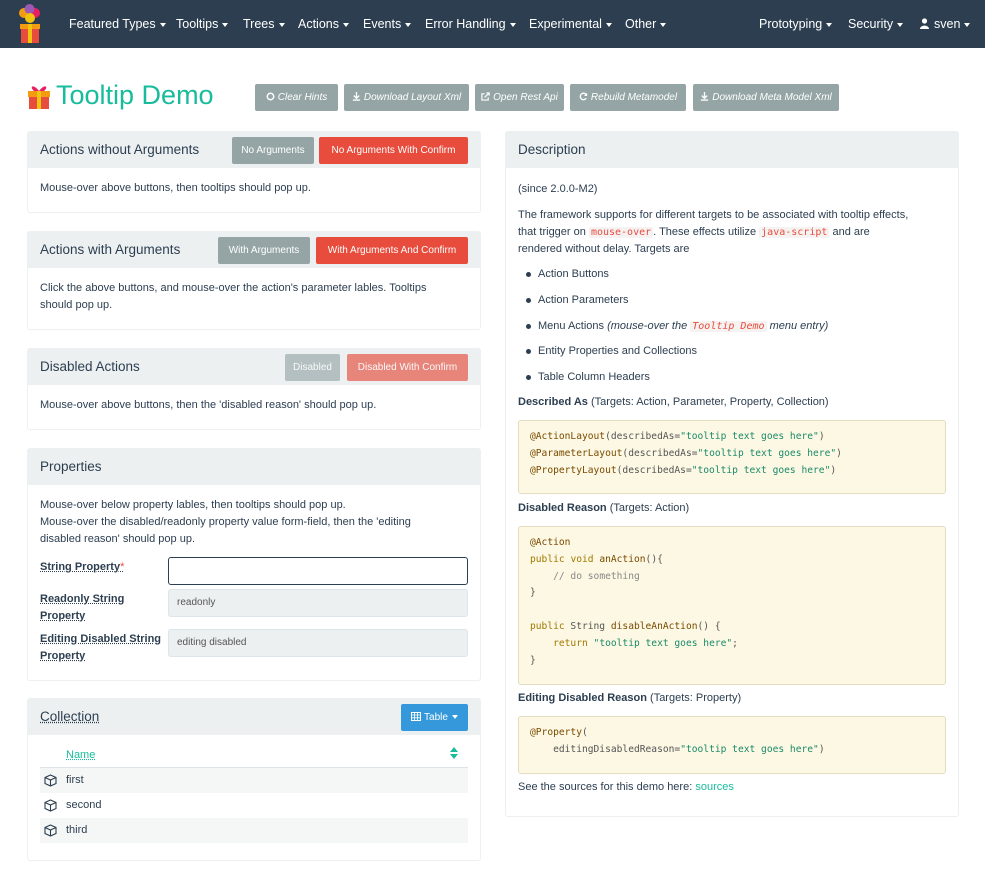 The image size is (985, 879). Describe the element at coordinates (76, 305) in the screenshot. I see `body-line: should pop up.` at that location.